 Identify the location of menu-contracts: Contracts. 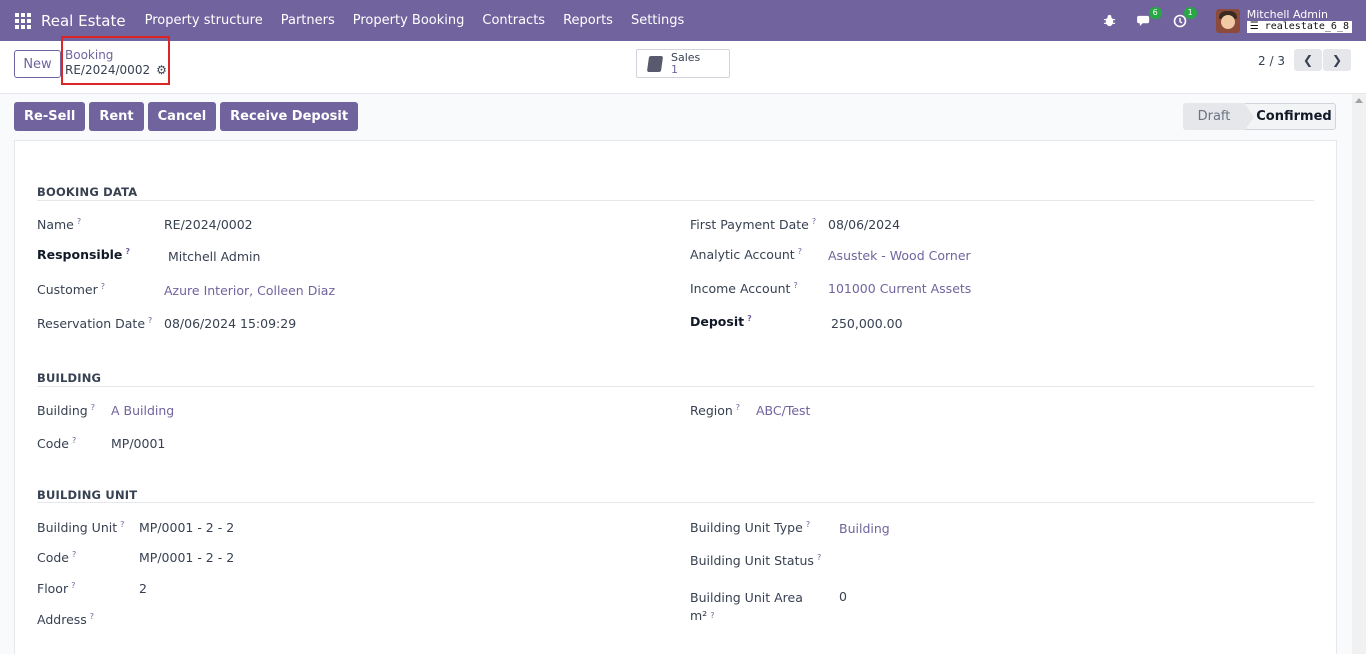
(513, 20).